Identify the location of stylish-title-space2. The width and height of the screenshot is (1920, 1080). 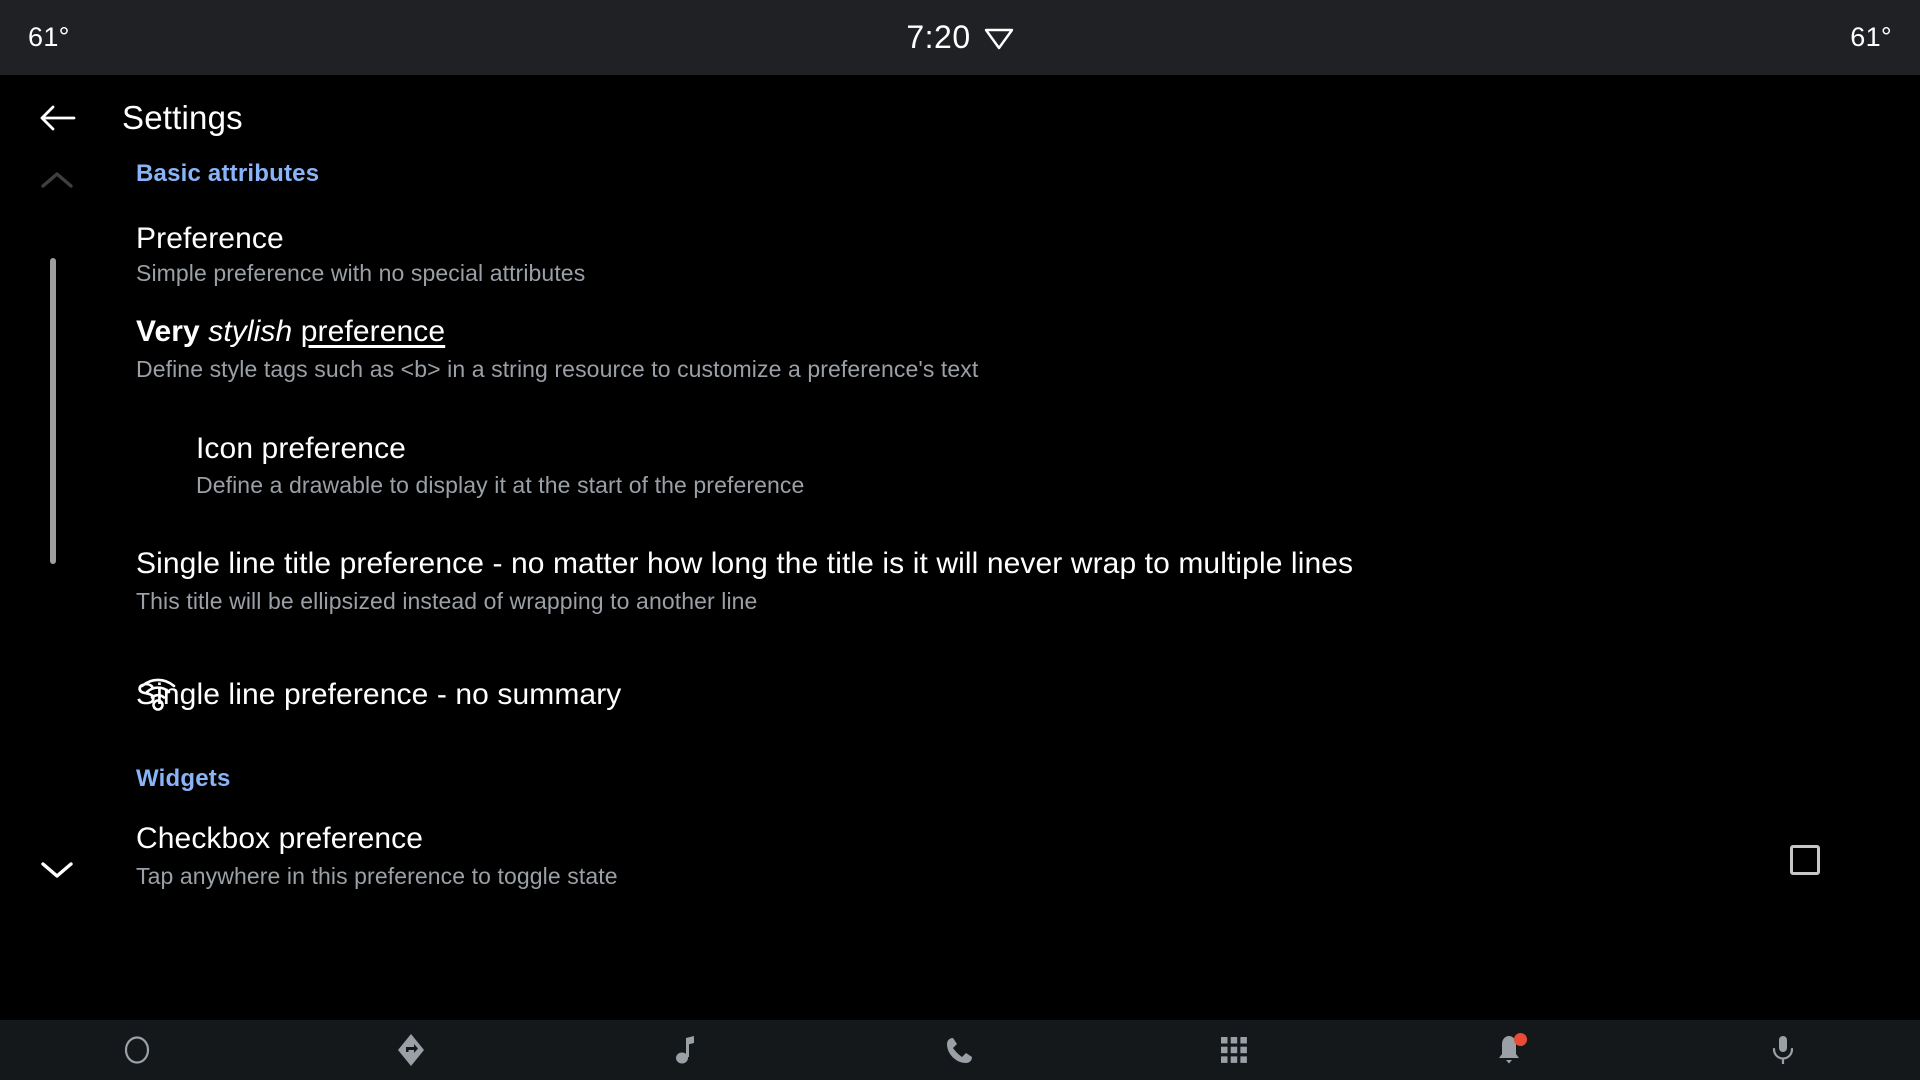
(296, 331).